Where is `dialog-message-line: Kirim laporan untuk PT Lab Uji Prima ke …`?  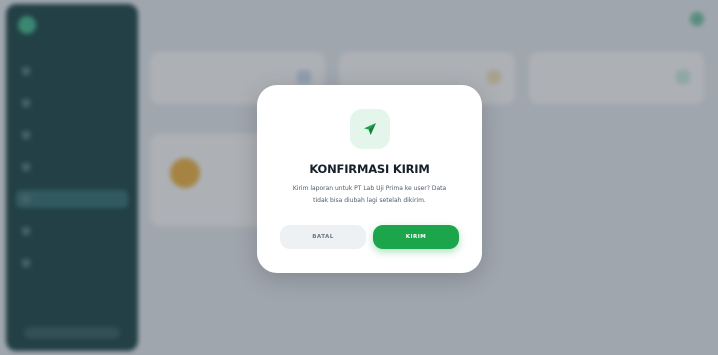
dialog-message-line: Kirim laporan untuk PT Lab Uji Prima ke … is located at coordinates (369, 188).